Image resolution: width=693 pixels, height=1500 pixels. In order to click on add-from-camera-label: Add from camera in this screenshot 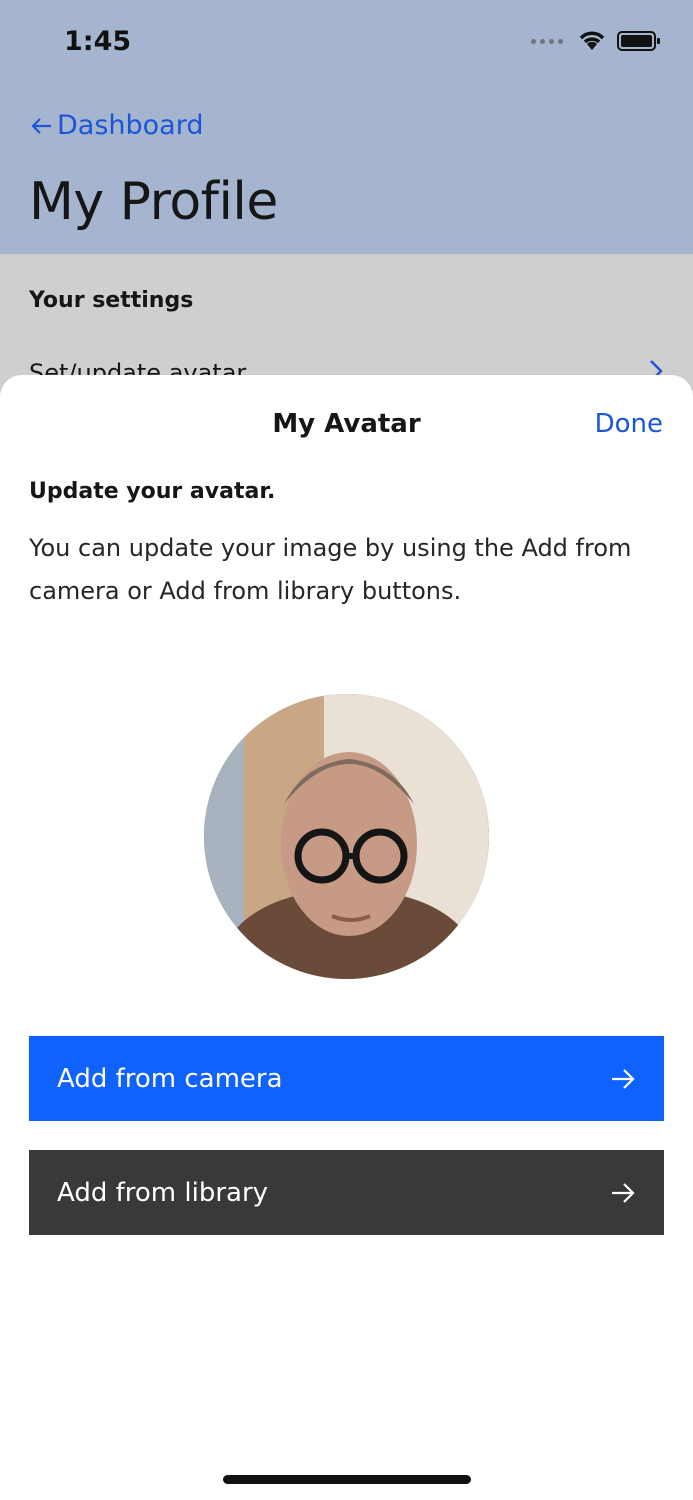, I will do `click(170, 1078)`.